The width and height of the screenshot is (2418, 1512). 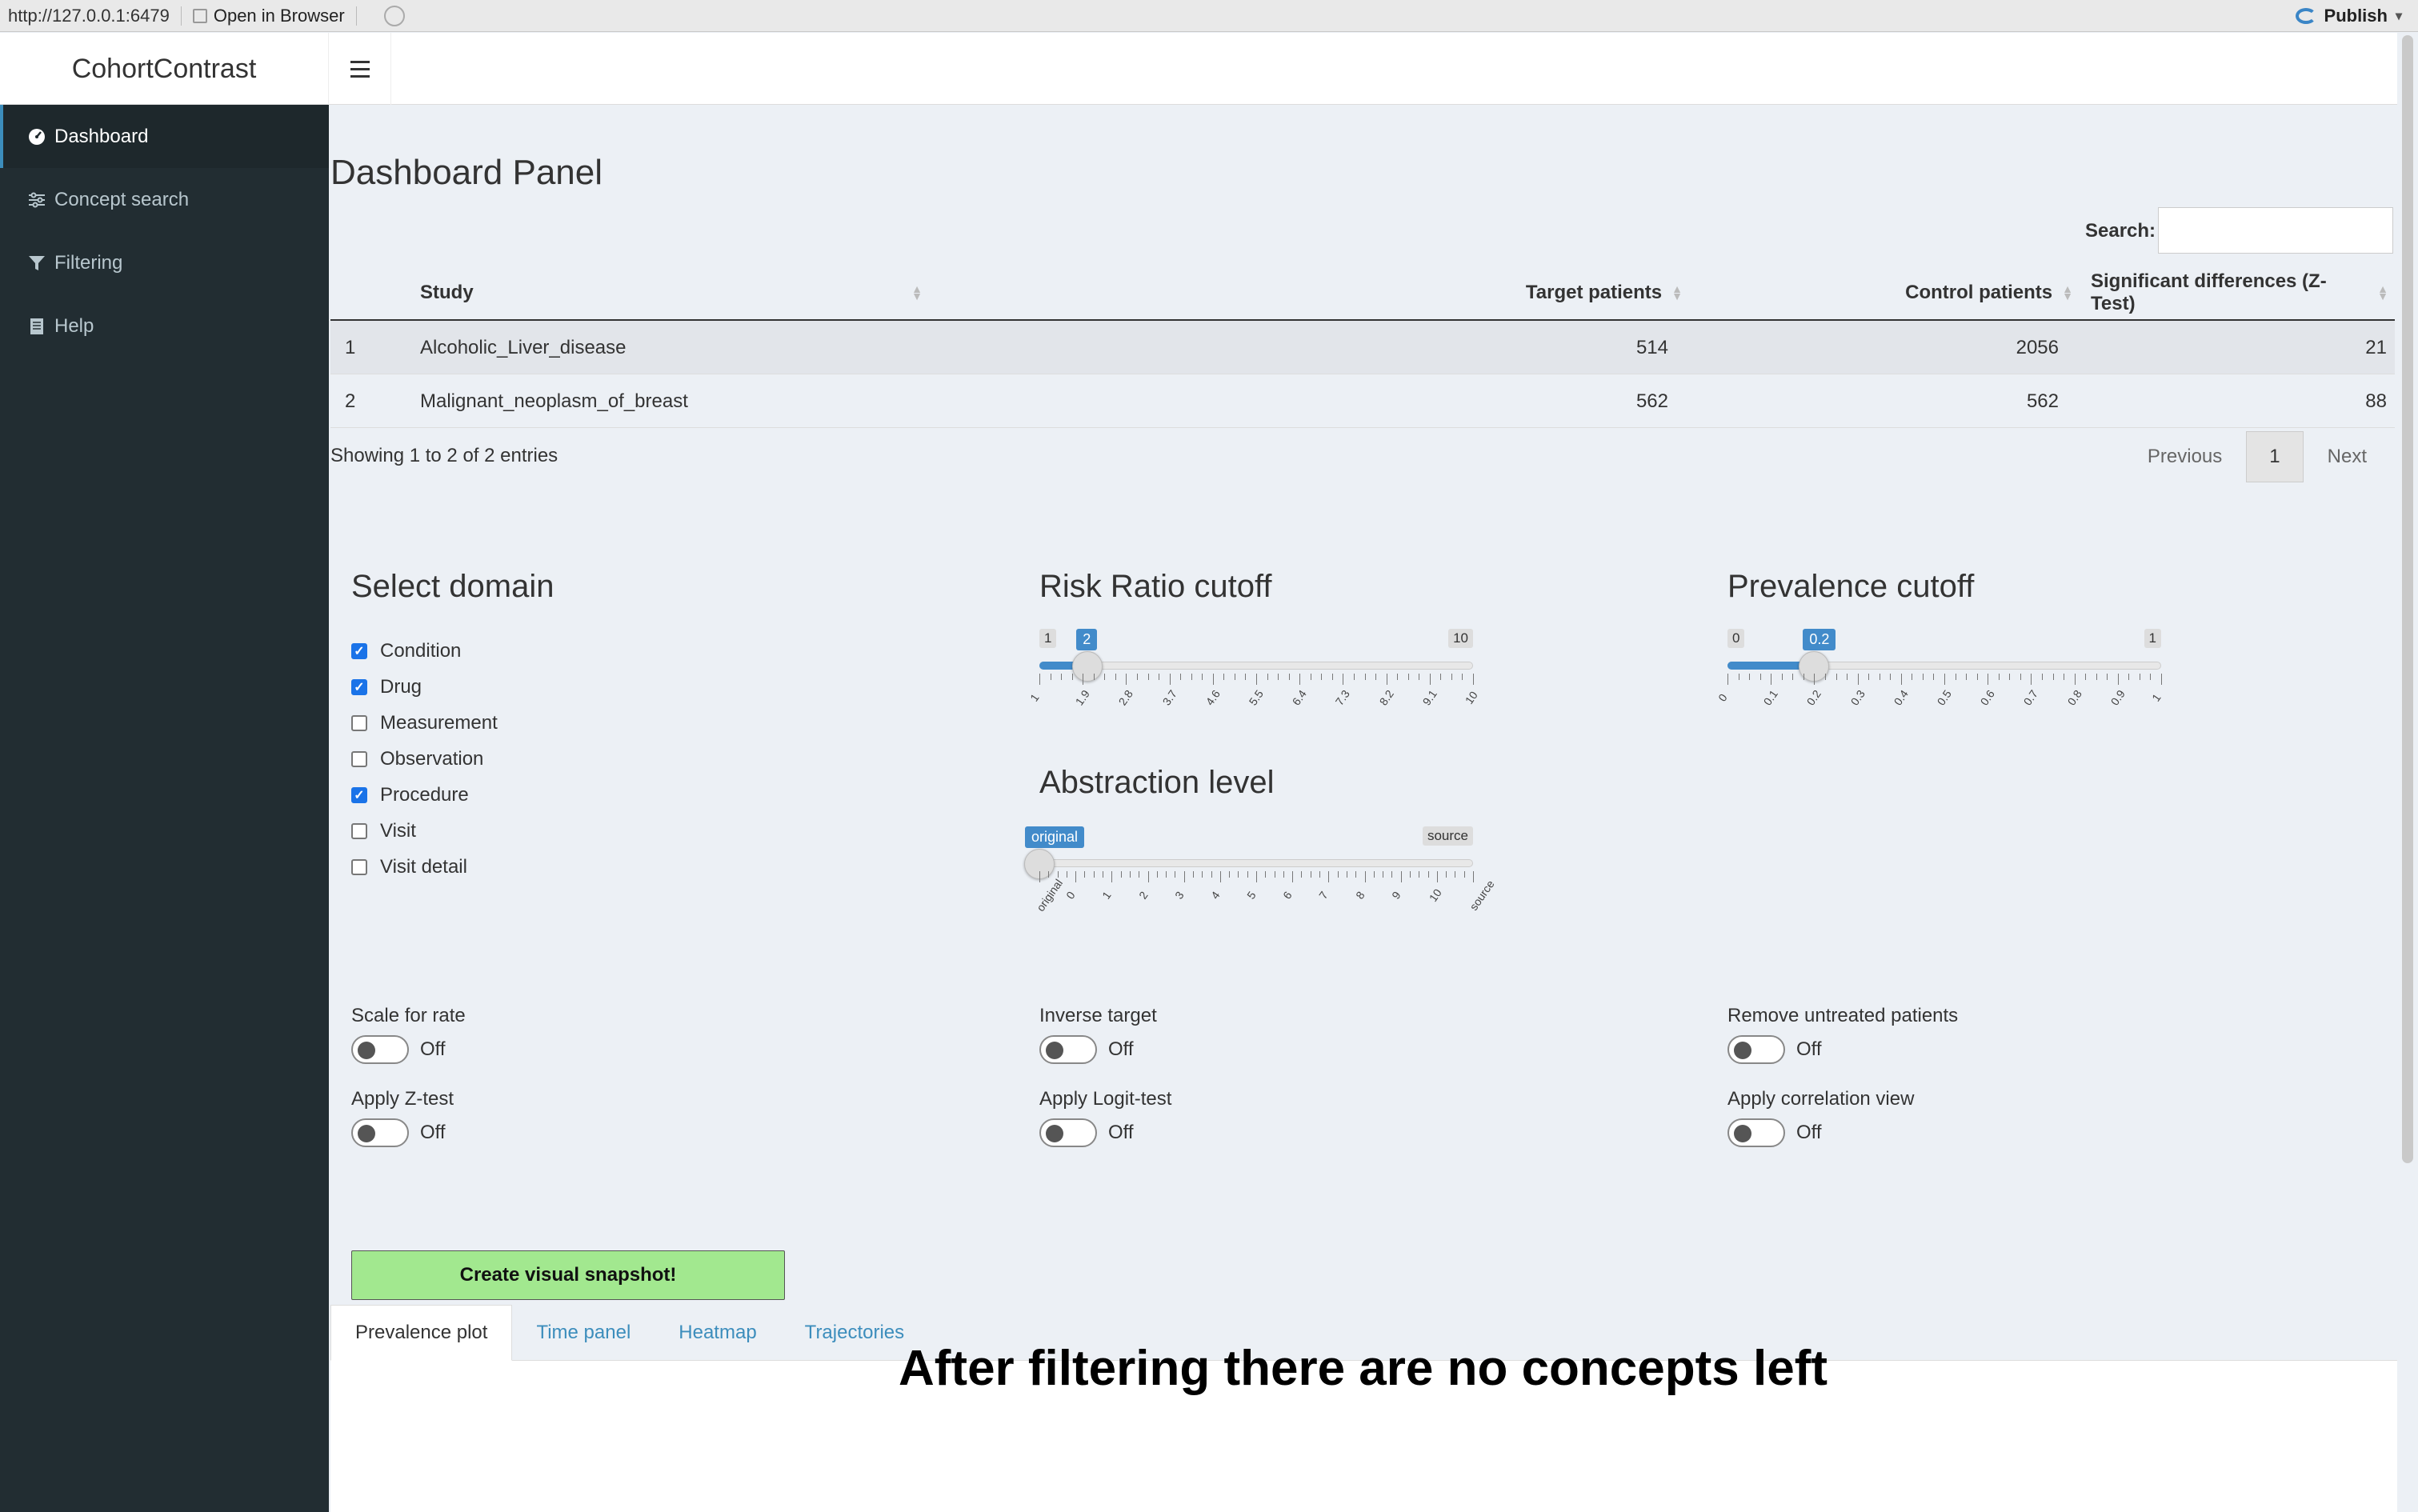 What do you see at coordinates (350, 347) in the screenshot?
I see `row-index: 1` at bounding box center [350, 347].